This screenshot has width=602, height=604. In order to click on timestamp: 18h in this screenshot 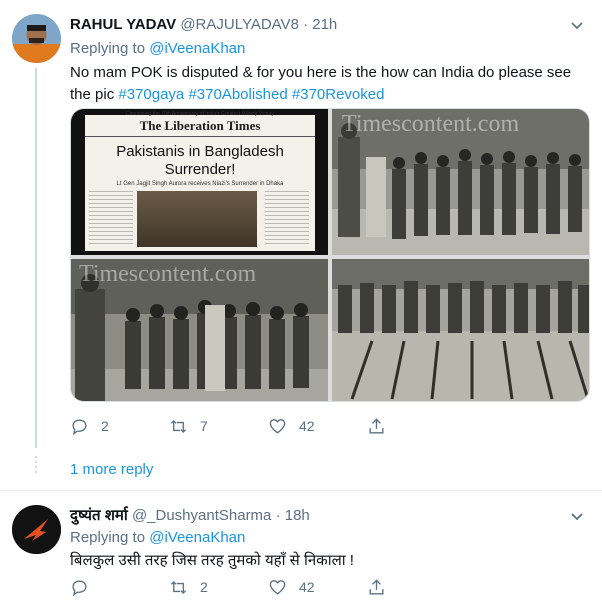, I will do `click(297, 515)`.